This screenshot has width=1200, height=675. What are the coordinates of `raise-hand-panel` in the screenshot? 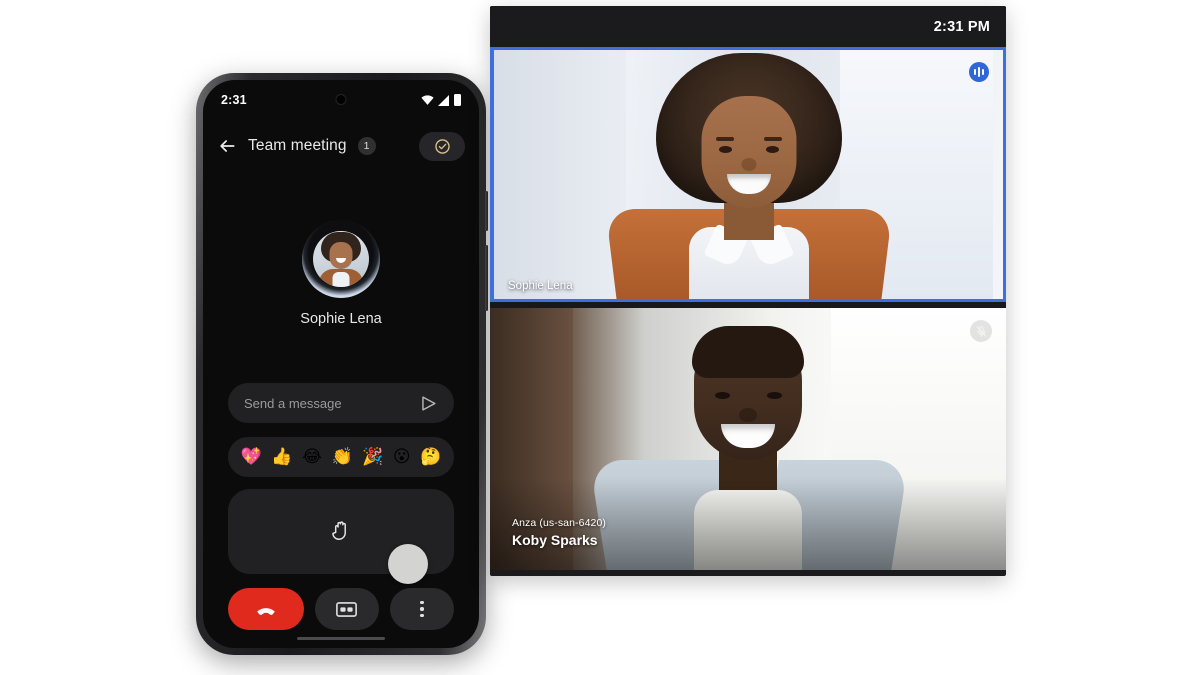 It's located at (341, 536).